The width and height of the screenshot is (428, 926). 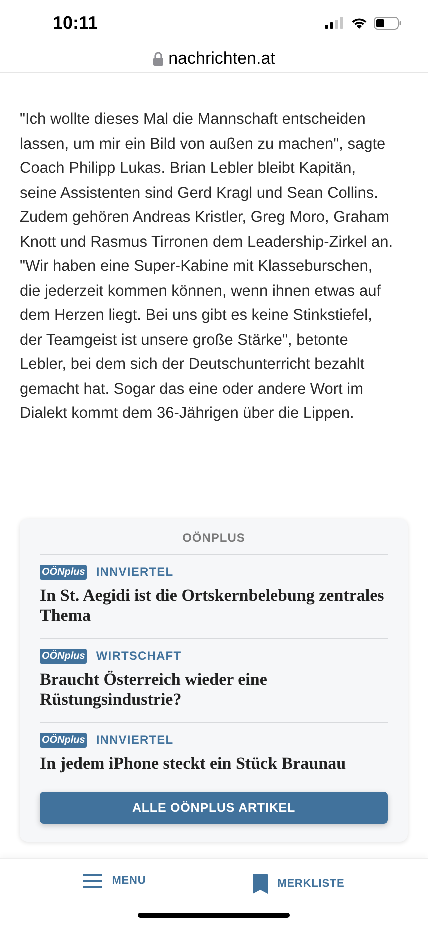 I want to click on lock-icon, so click(x=158, y=59).